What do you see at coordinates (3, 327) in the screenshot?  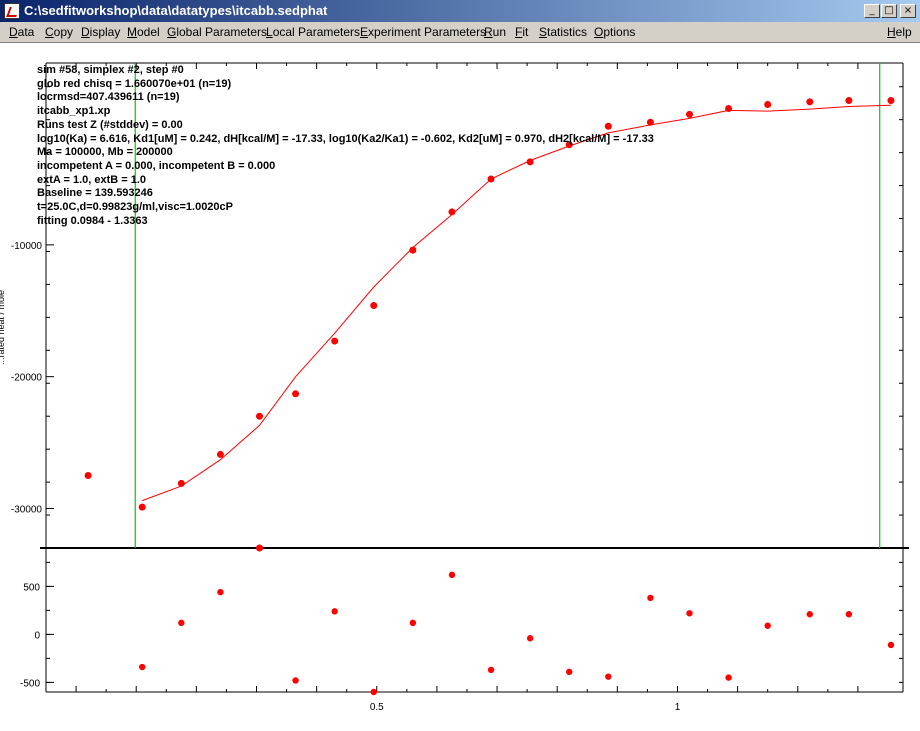 I see `y-axis-label: ...rated heat / mole` at bounding box center [3, 327].